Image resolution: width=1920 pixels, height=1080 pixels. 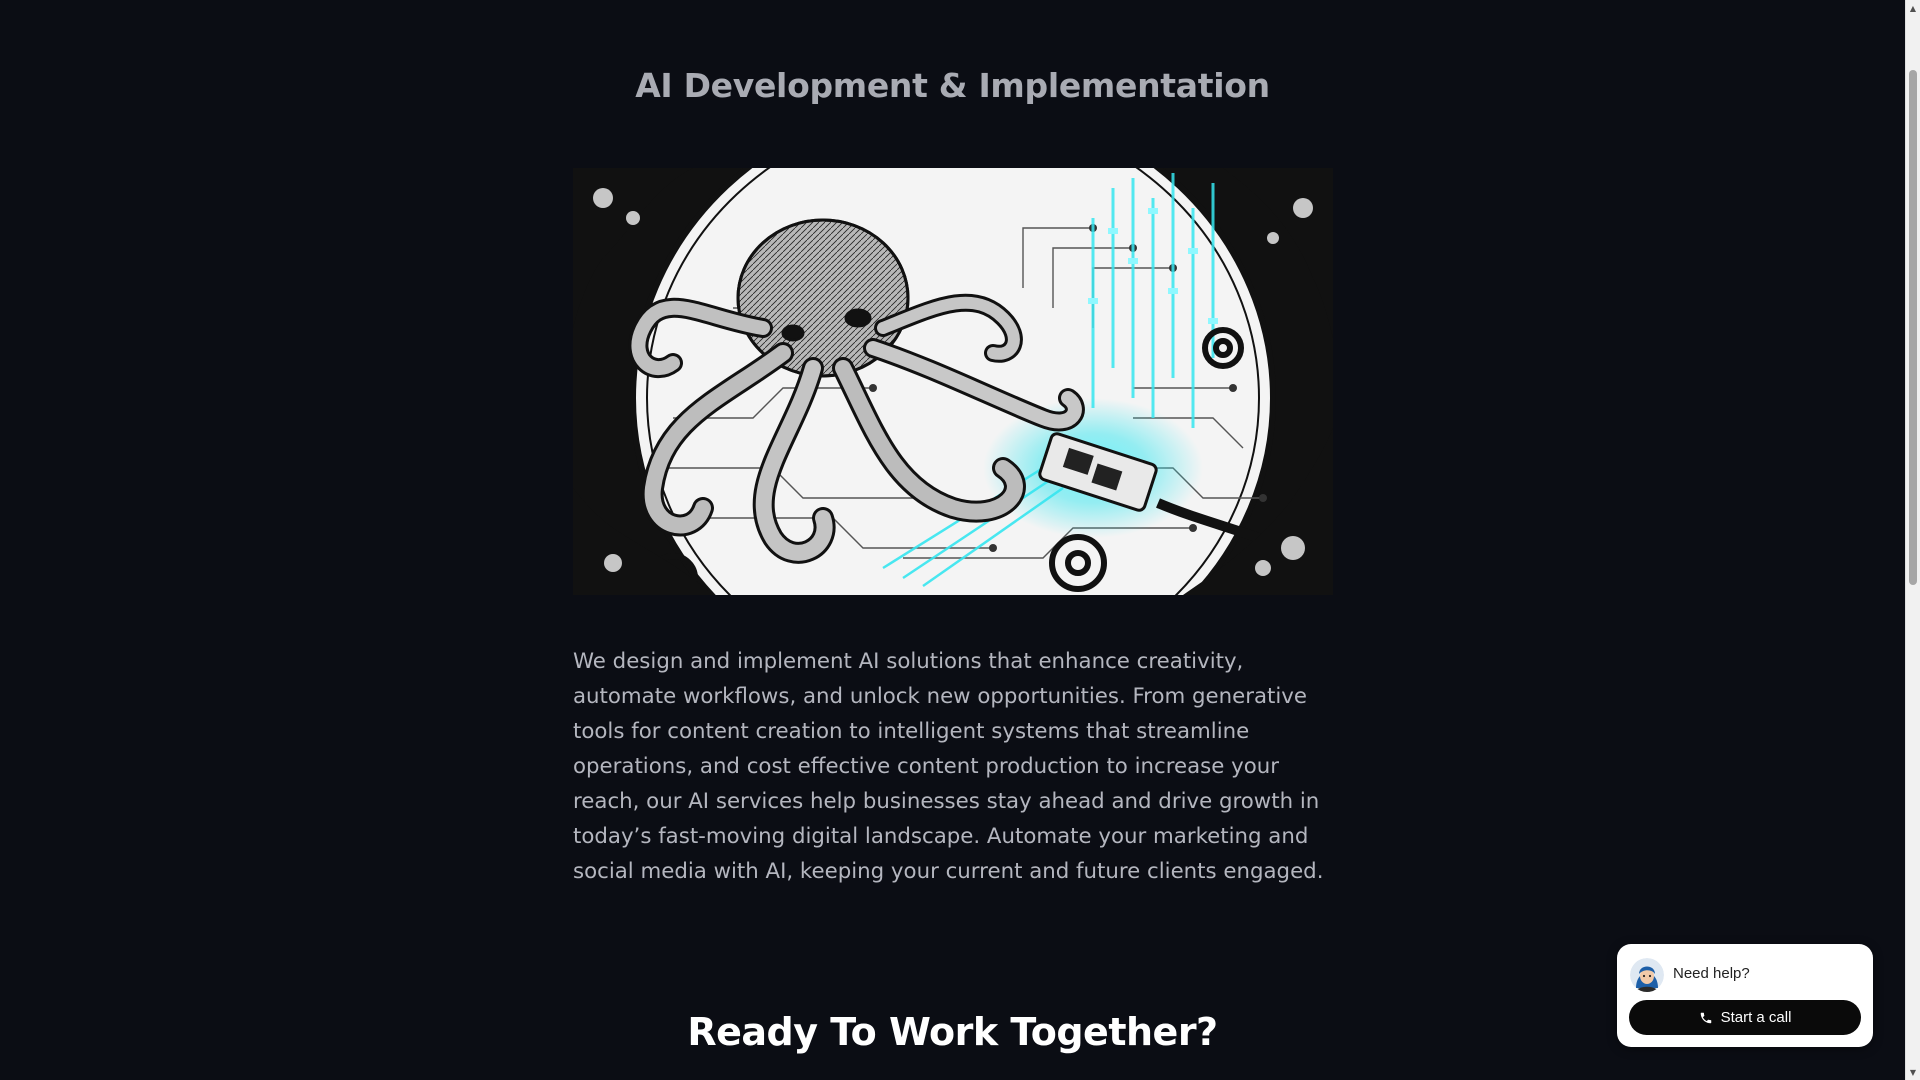 I want to click on agent-avatar, so click(x=1647, y=975).